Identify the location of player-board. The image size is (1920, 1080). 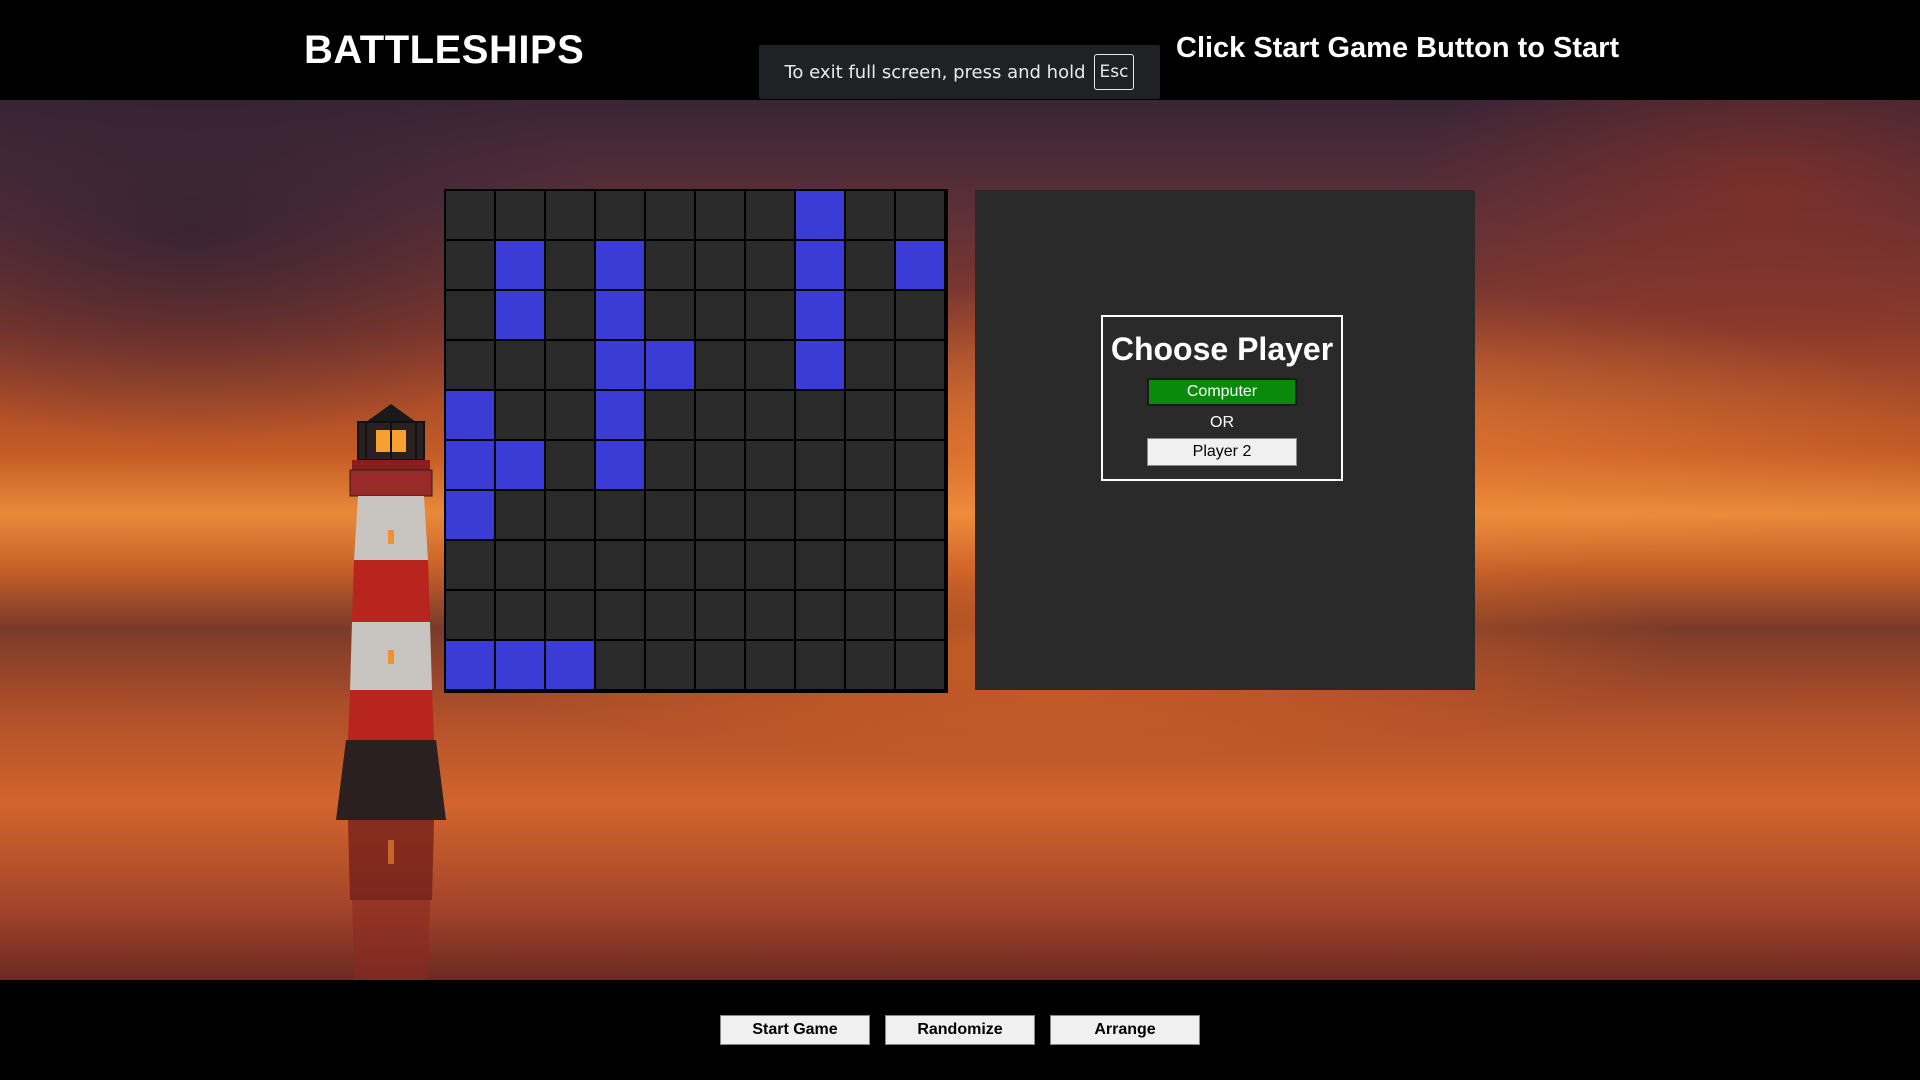
(696, 441).